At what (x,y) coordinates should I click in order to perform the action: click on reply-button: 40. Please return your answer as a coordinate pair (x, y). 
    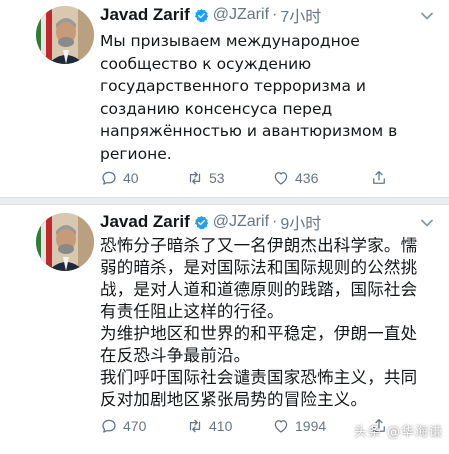
    Looking at the image, I should click on (143, 178).